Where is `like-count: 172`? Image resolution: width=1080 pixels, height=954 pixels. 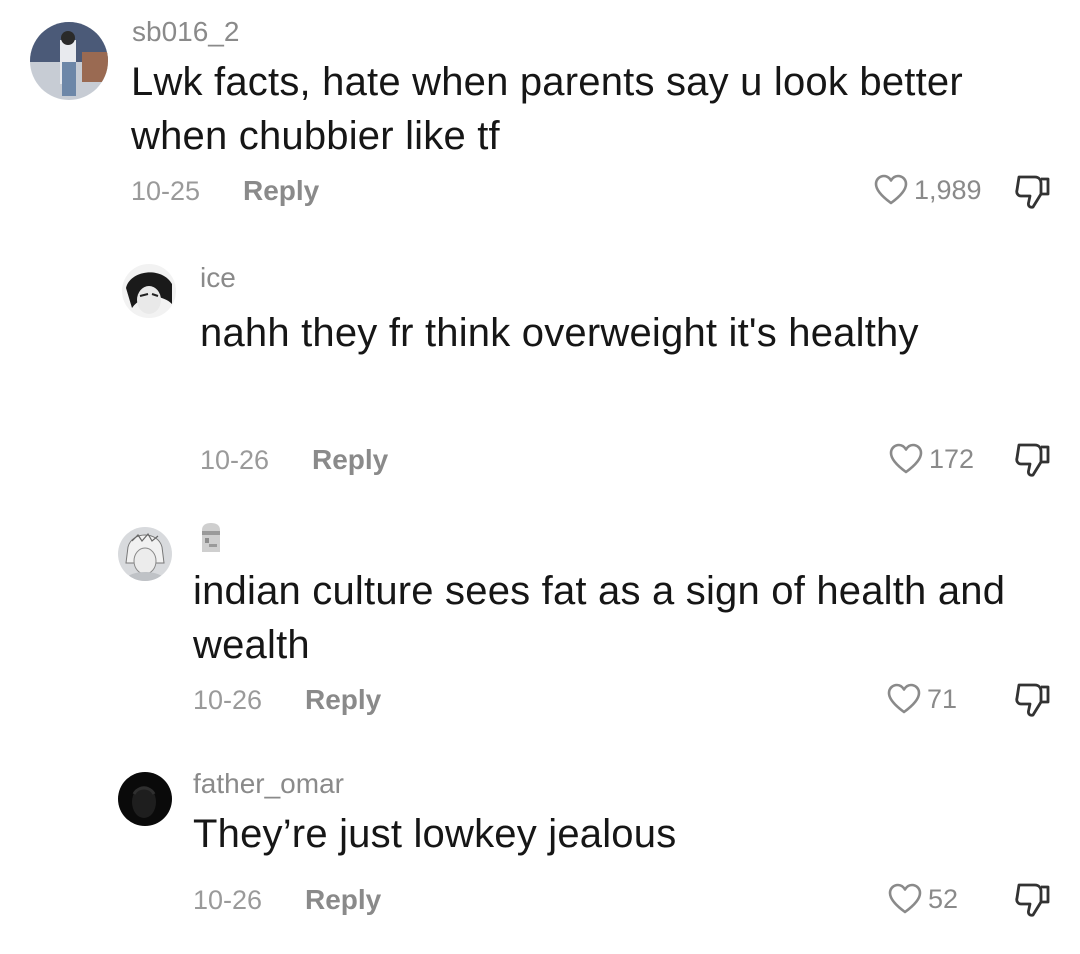 like-count: 172 is located at coordinates (952, 458).